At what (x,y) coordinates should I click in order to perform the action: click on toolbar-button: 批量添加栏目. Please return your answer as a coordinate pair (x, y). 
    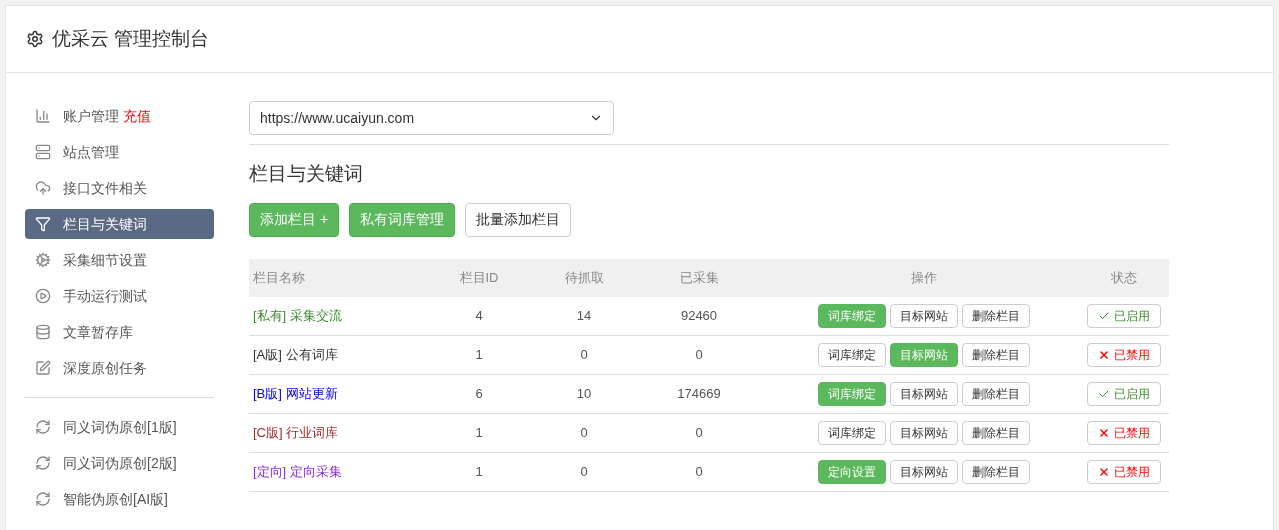
    Looking at the image, I should click on (518, 219).